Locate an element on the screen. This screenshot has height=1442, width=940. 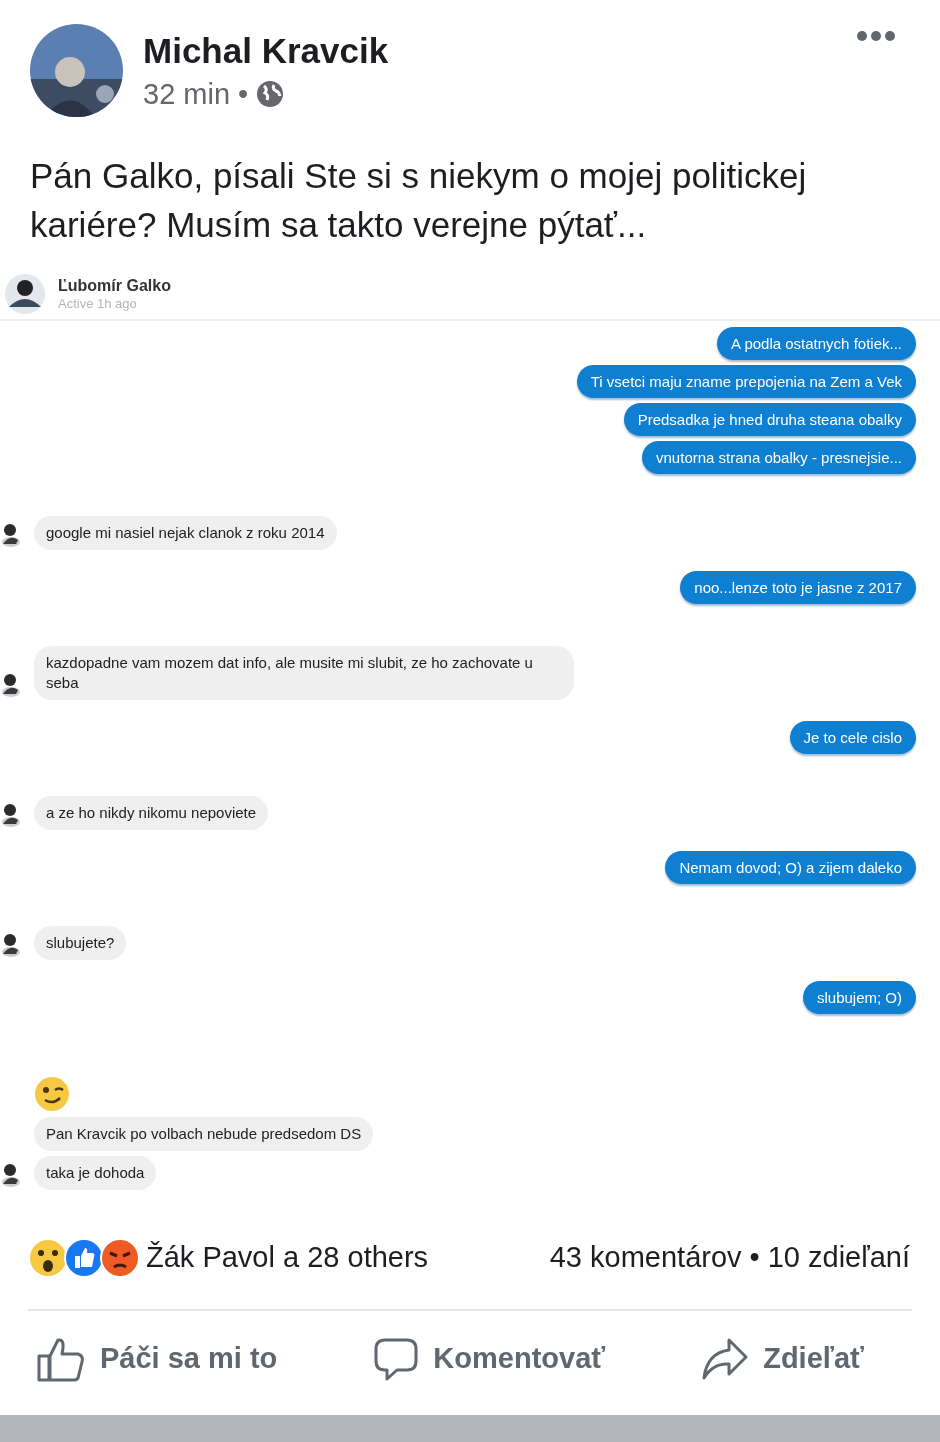
message-bubble: Ti vsetci maju zname prepojenia na Zem a Vek is located at coordinates (746, 381).